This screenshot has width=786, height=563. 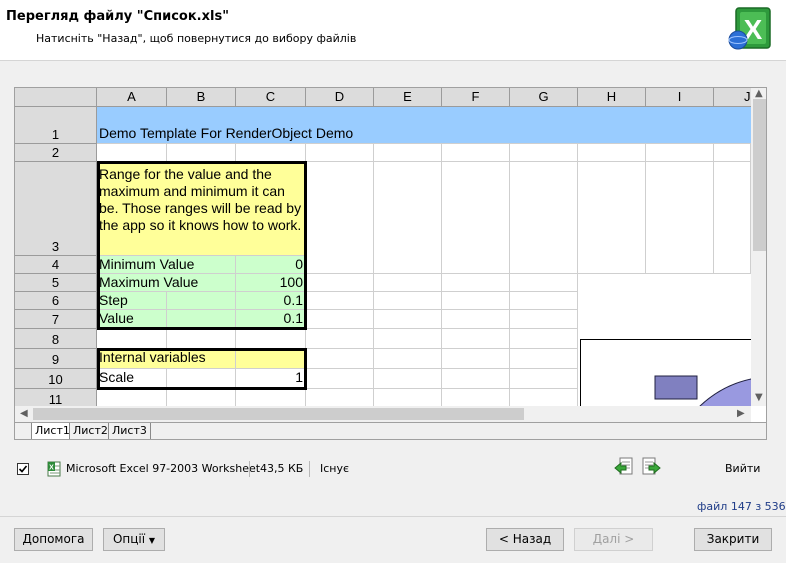 I want to click on close-button: Закрити, so click(x=733, y=539).